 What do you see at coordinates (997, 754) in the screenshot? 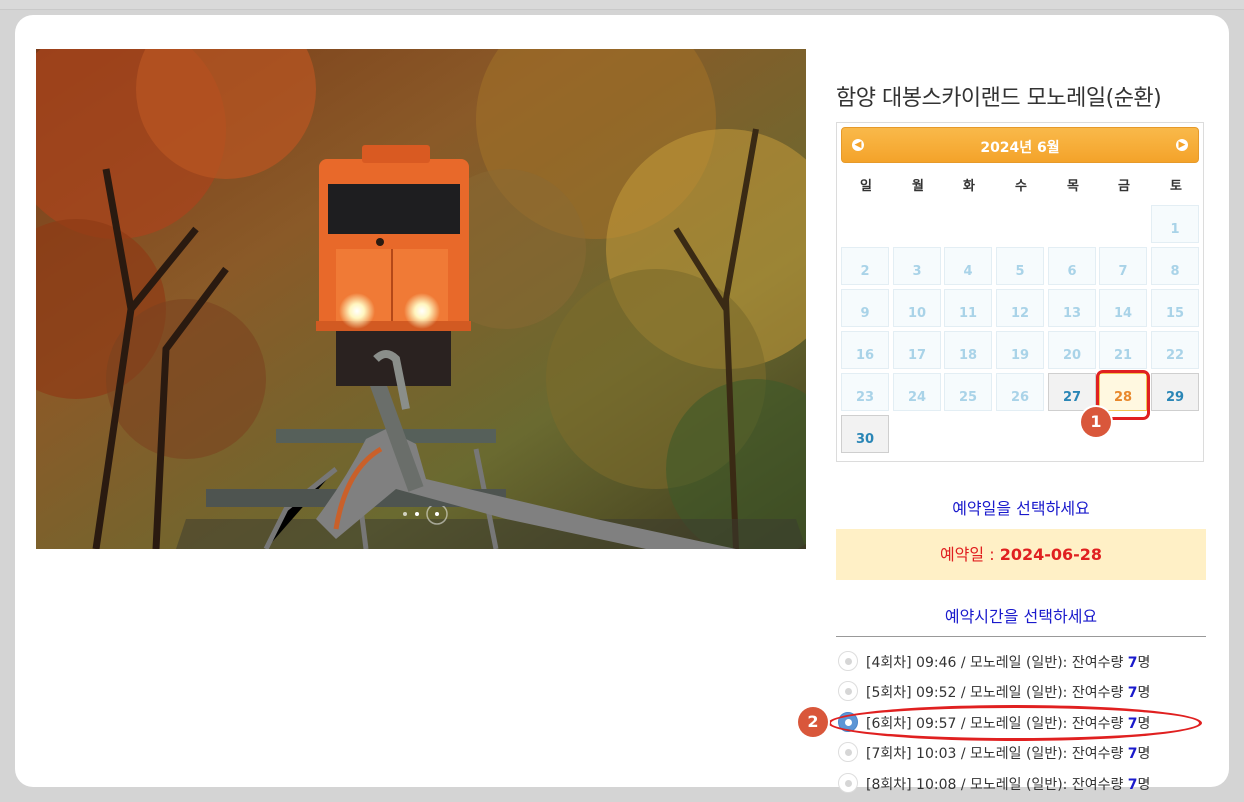
I see `time-slot-text: [7회차] 10:03 / 모노레일 (일반): 잔여수량` at bounding box center [997, 754].